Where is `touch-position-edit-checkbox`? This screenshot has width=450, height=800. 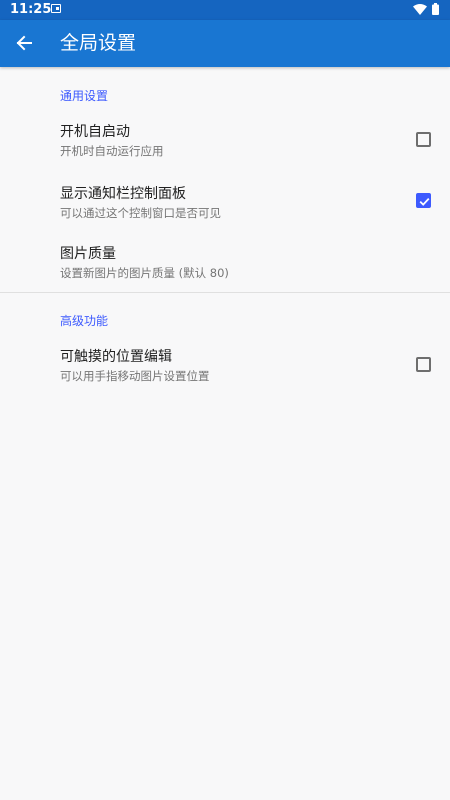
touch-position-edit-checkbox is located at coordinates (423, 364).